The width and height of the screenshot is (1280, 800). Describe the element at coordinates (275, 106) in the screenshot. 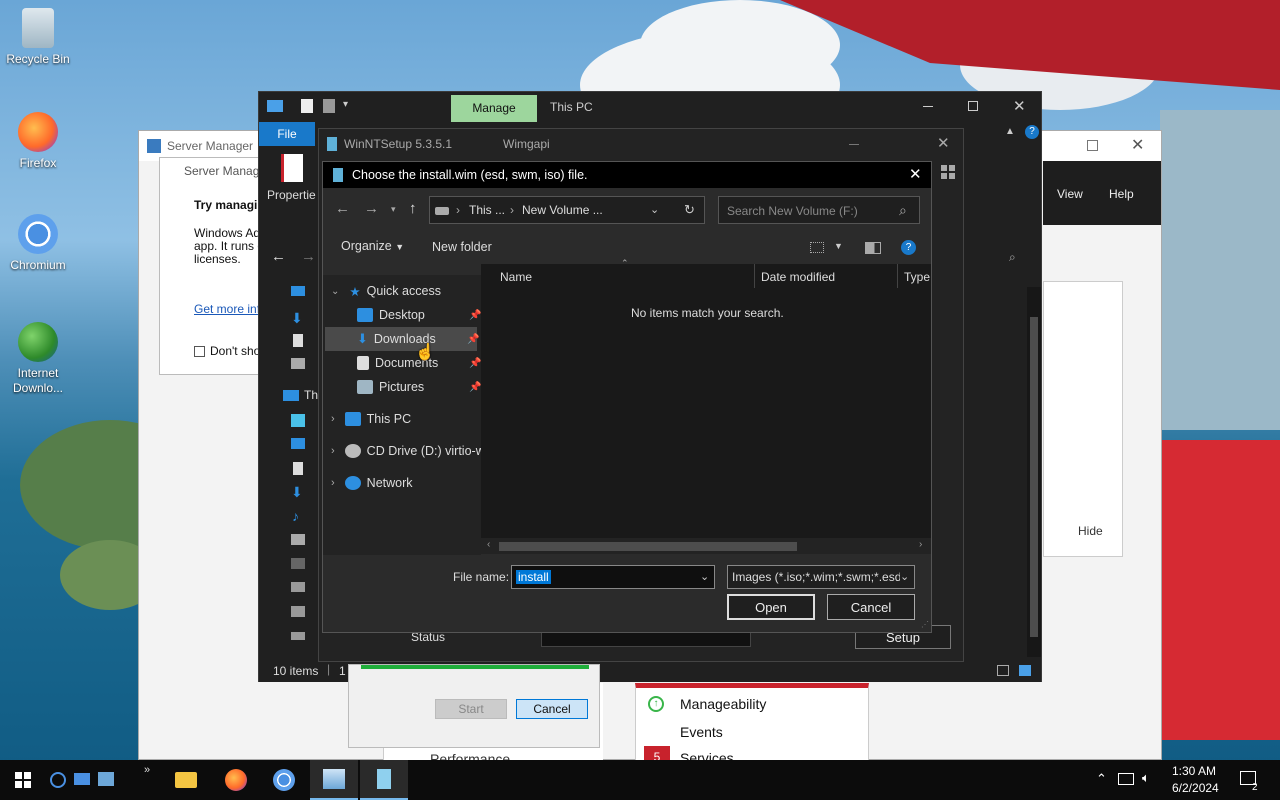

I see `explorer-app-icon` at that location.